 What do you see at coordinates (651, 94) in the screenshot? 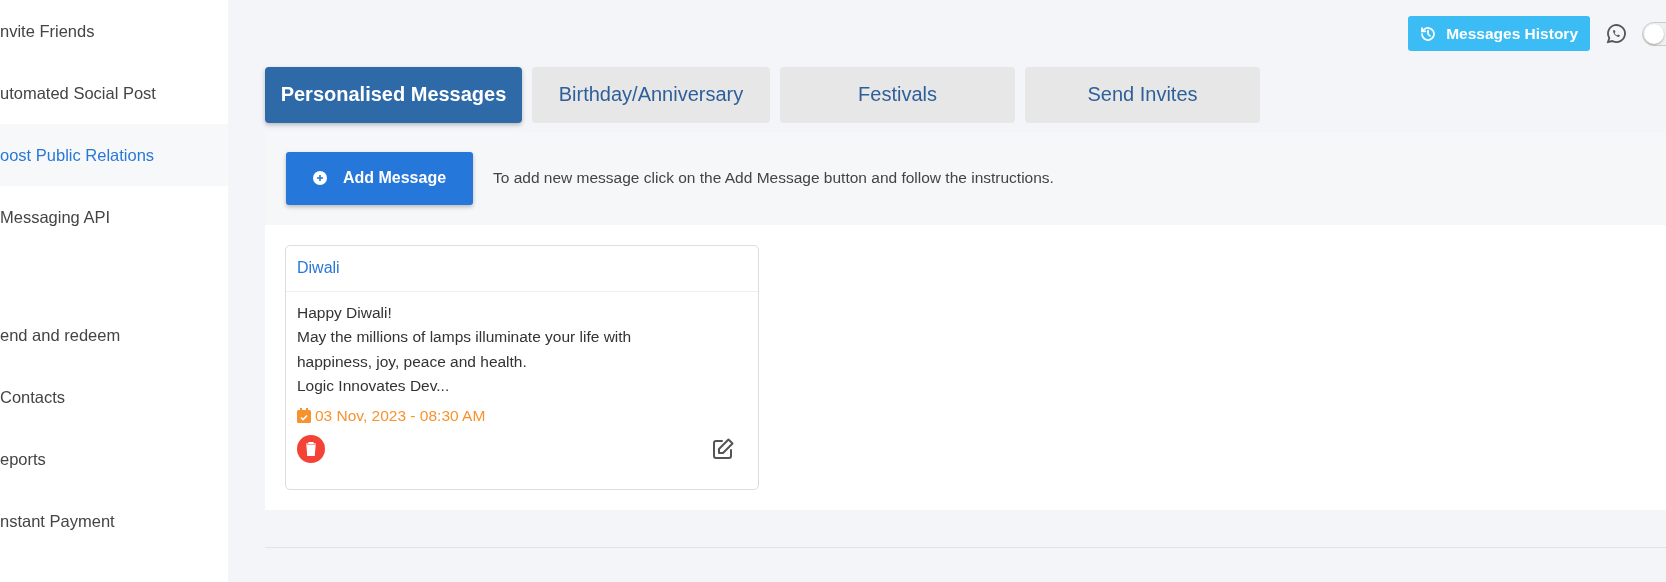
I see `tab: Birthday/Anniversary` at bounding box center [651, 94].